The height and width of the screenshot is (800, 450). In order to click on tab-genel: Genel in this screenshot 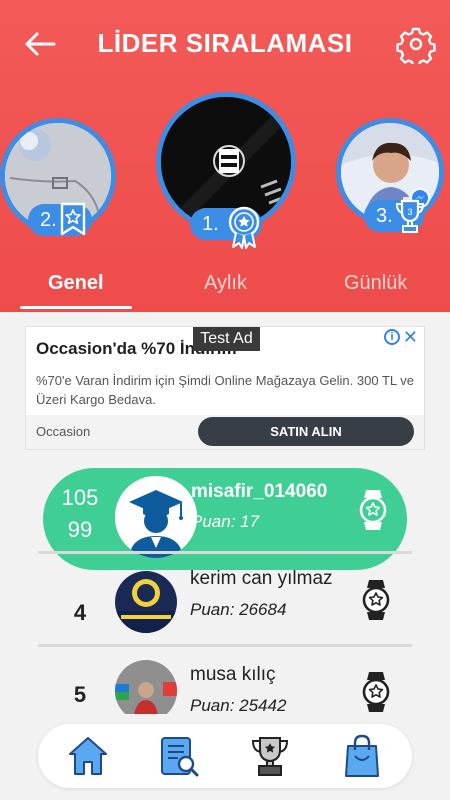, I will do `click(76, 283)`.